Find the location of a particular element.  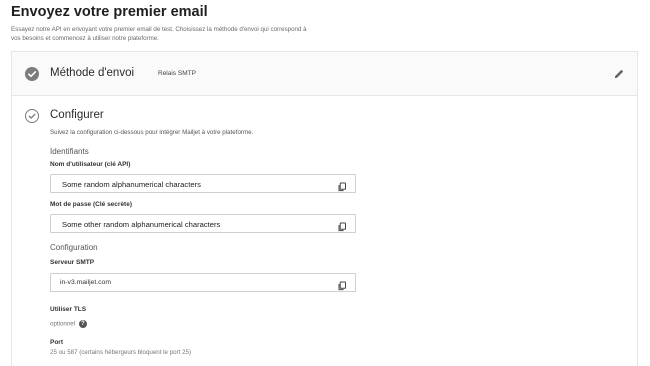

page-title: Envoyez votre premier email is located at coordinates (109, 12).